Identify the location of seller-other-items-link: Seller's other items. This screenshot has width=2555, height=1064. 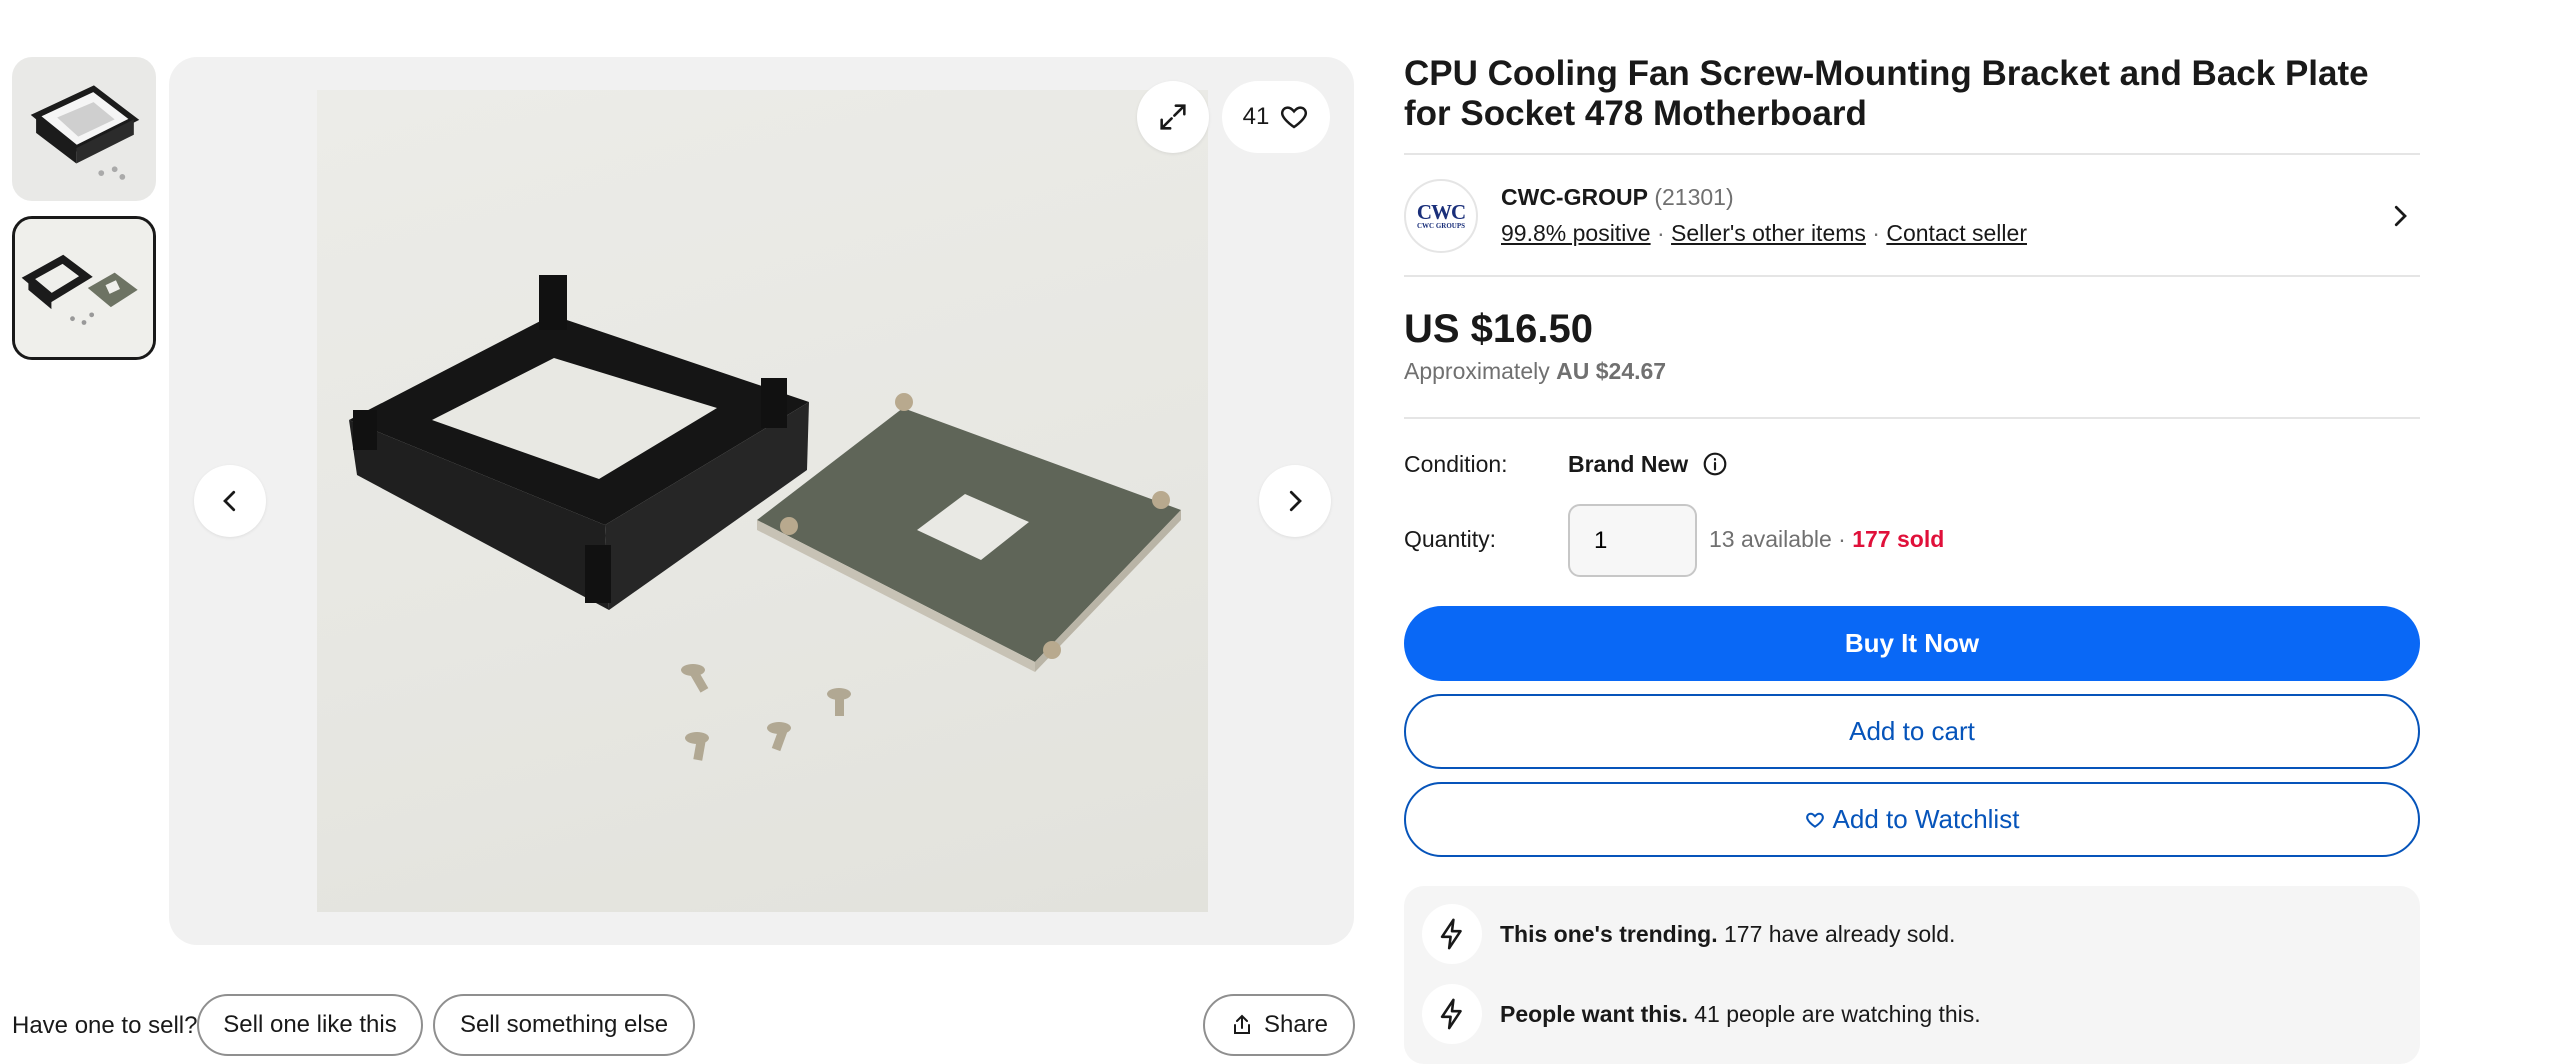
(1768, 233).